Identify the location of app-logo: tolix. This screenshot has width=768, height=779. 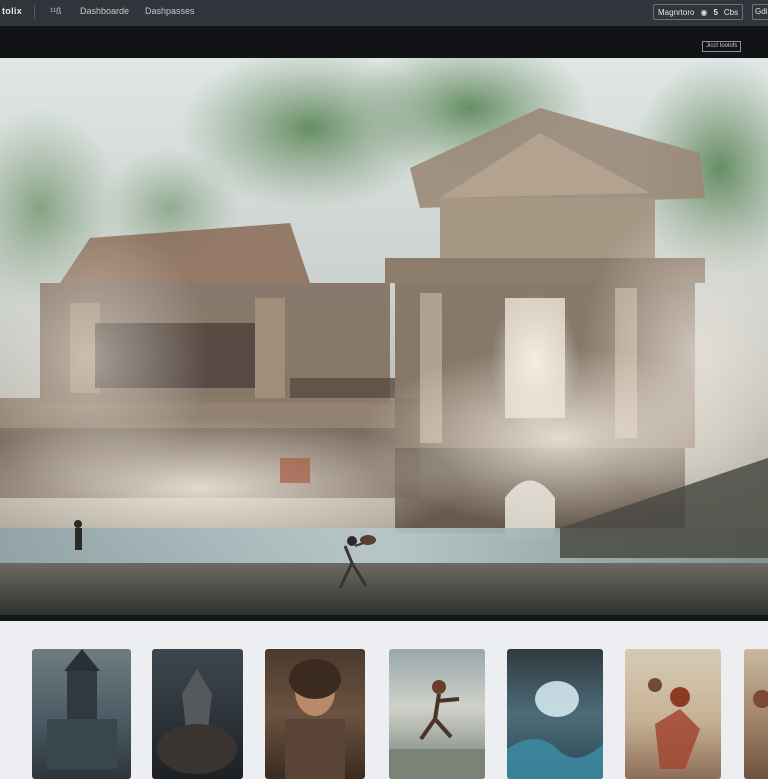
(12, 11).